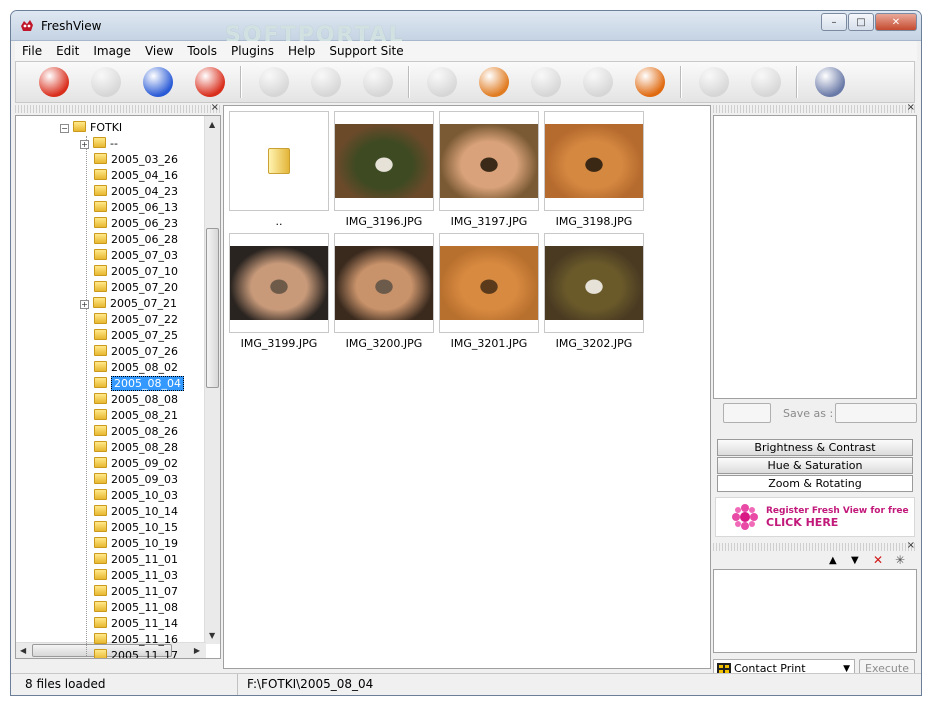 The height and width of the screenshot is (712, 932). I want to click on tree-item: 2005_11_17, so click(136, 653).